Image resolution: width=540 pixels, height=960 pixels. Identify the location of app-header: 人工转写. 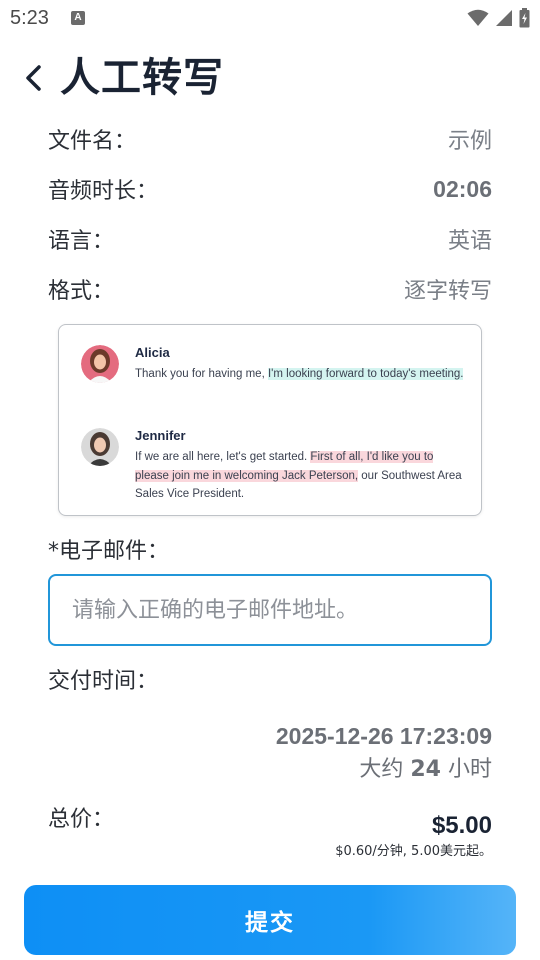
(270, 78).